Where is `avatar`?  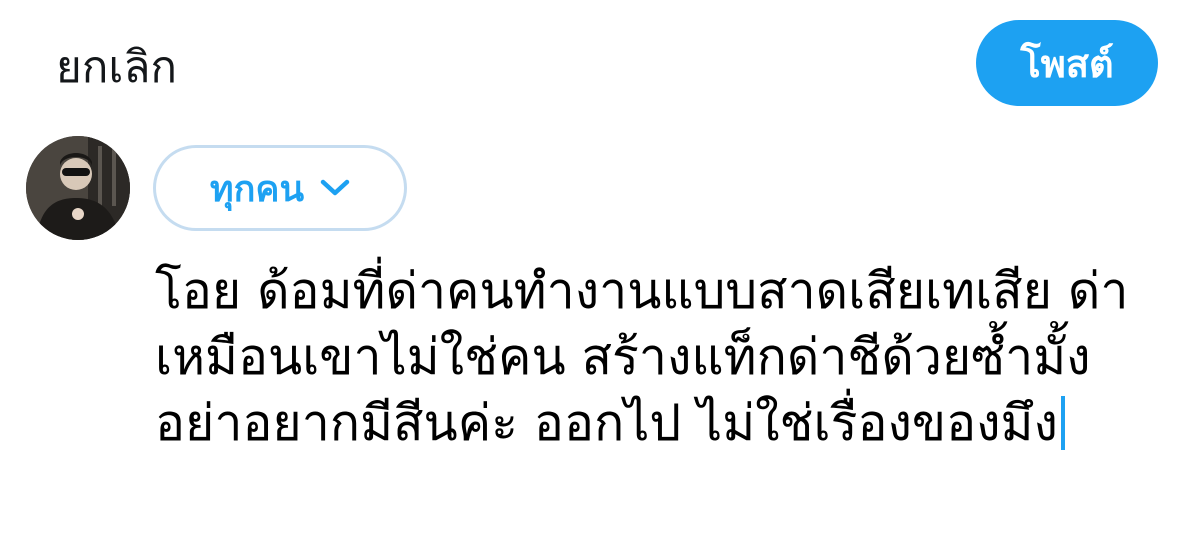 avatar is located at coordinates (78, 188).